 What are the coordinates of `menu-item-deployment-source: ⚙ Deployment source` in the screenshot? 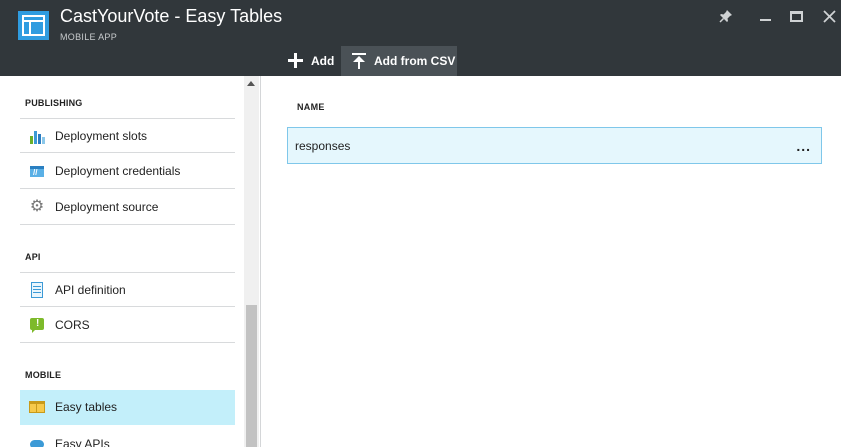 It's located at (127, 207).